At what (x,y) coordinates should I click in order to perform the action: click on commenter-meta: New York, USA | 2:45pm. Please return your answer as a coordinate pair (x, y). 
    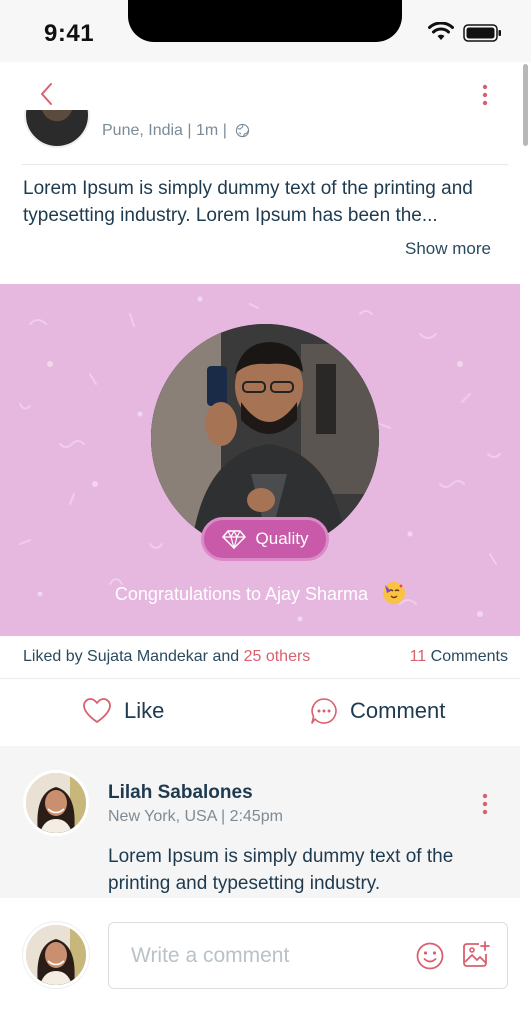
    Looking at the image, I should click on (195, 817).